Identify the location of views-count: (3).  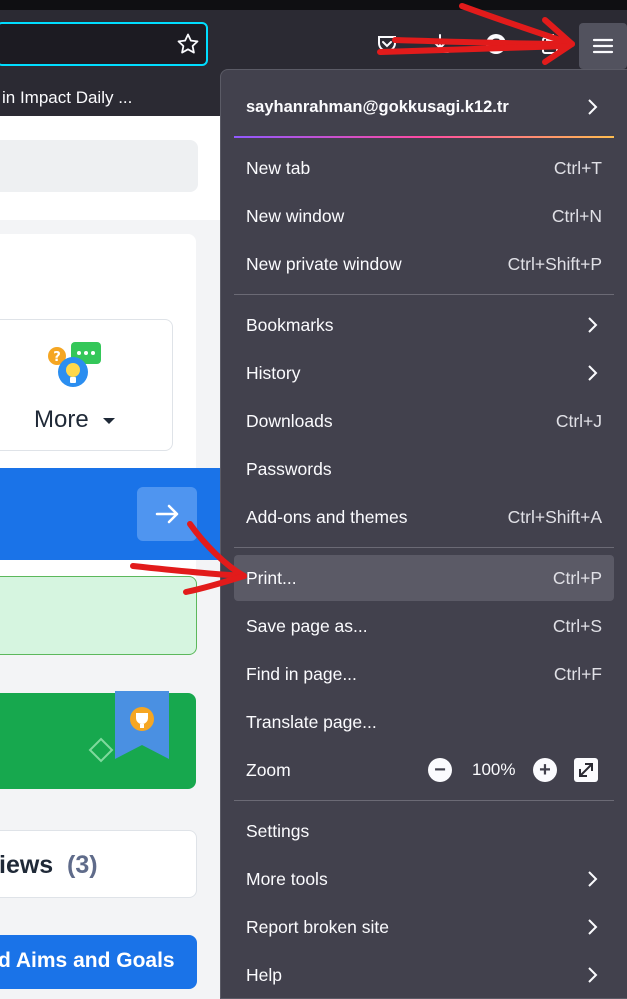
(82, 865).